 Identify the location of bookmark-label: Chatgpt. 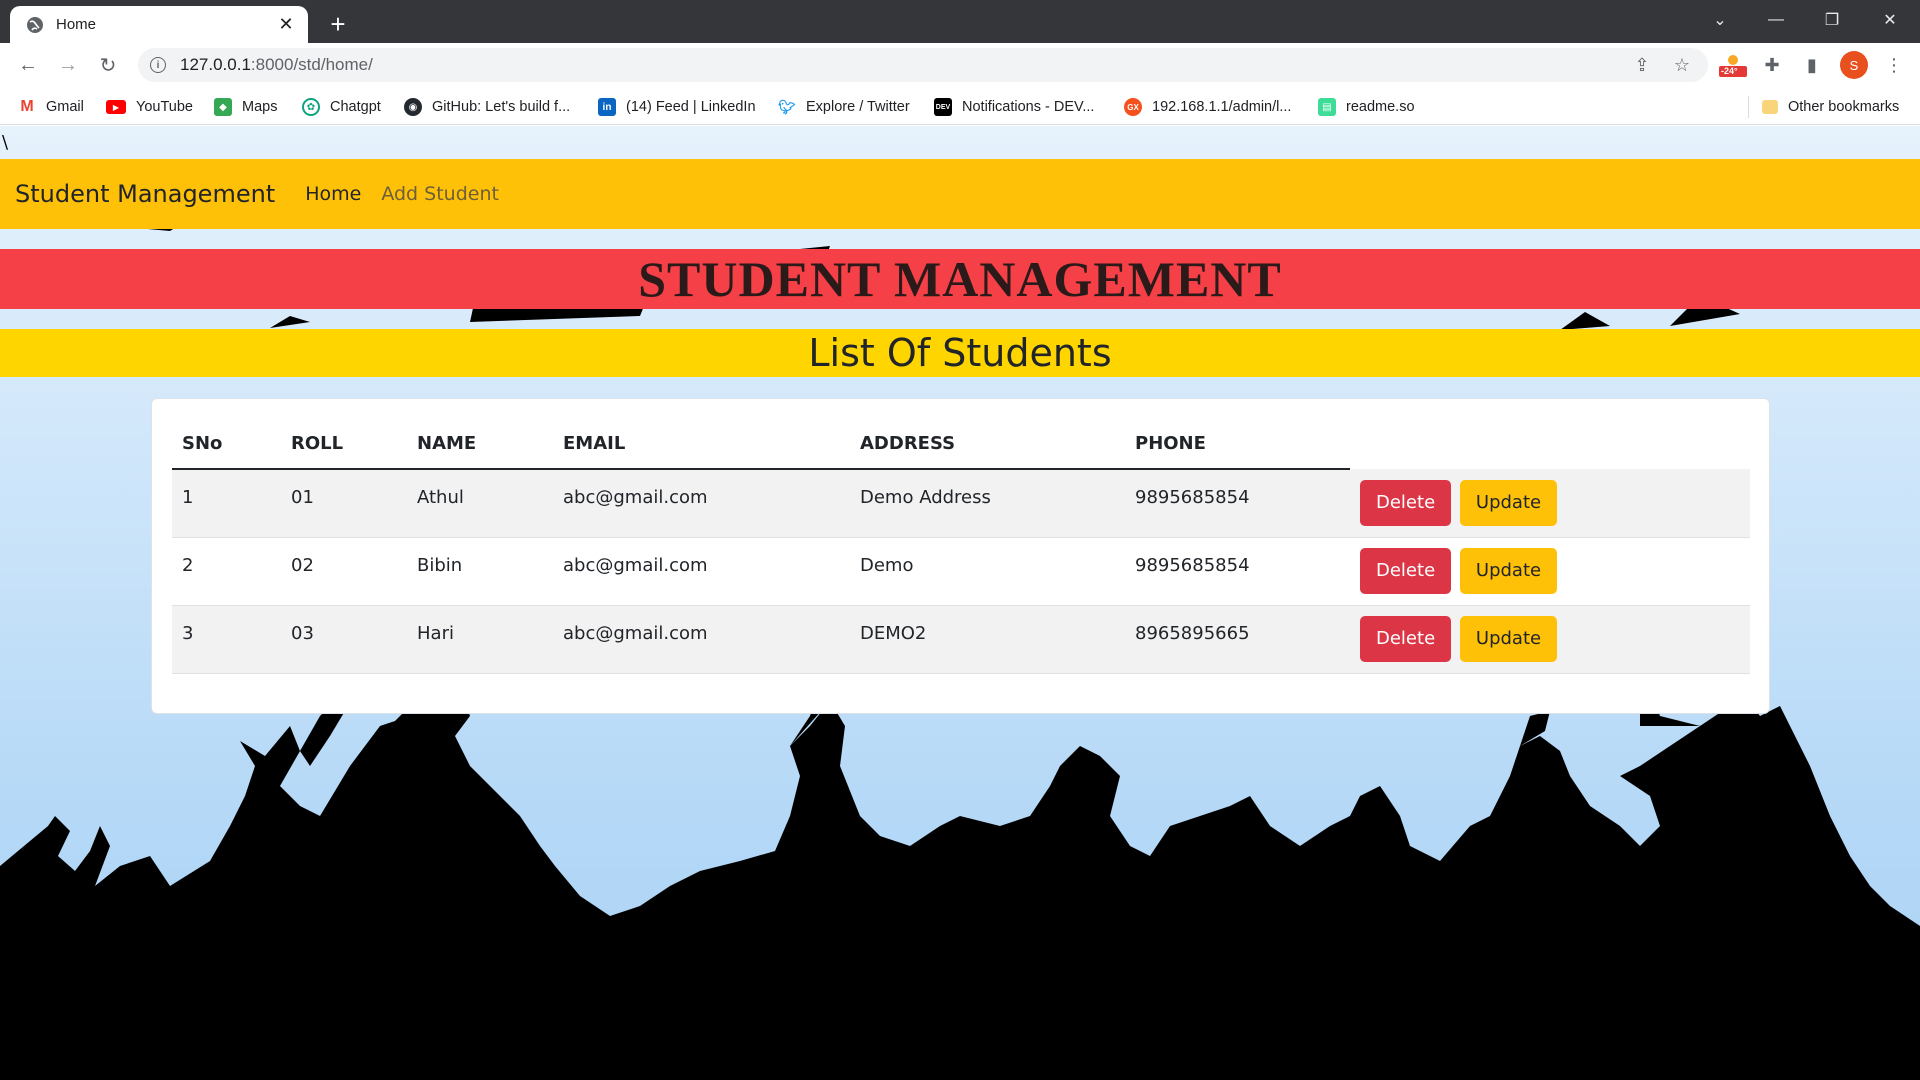
(355, 107).